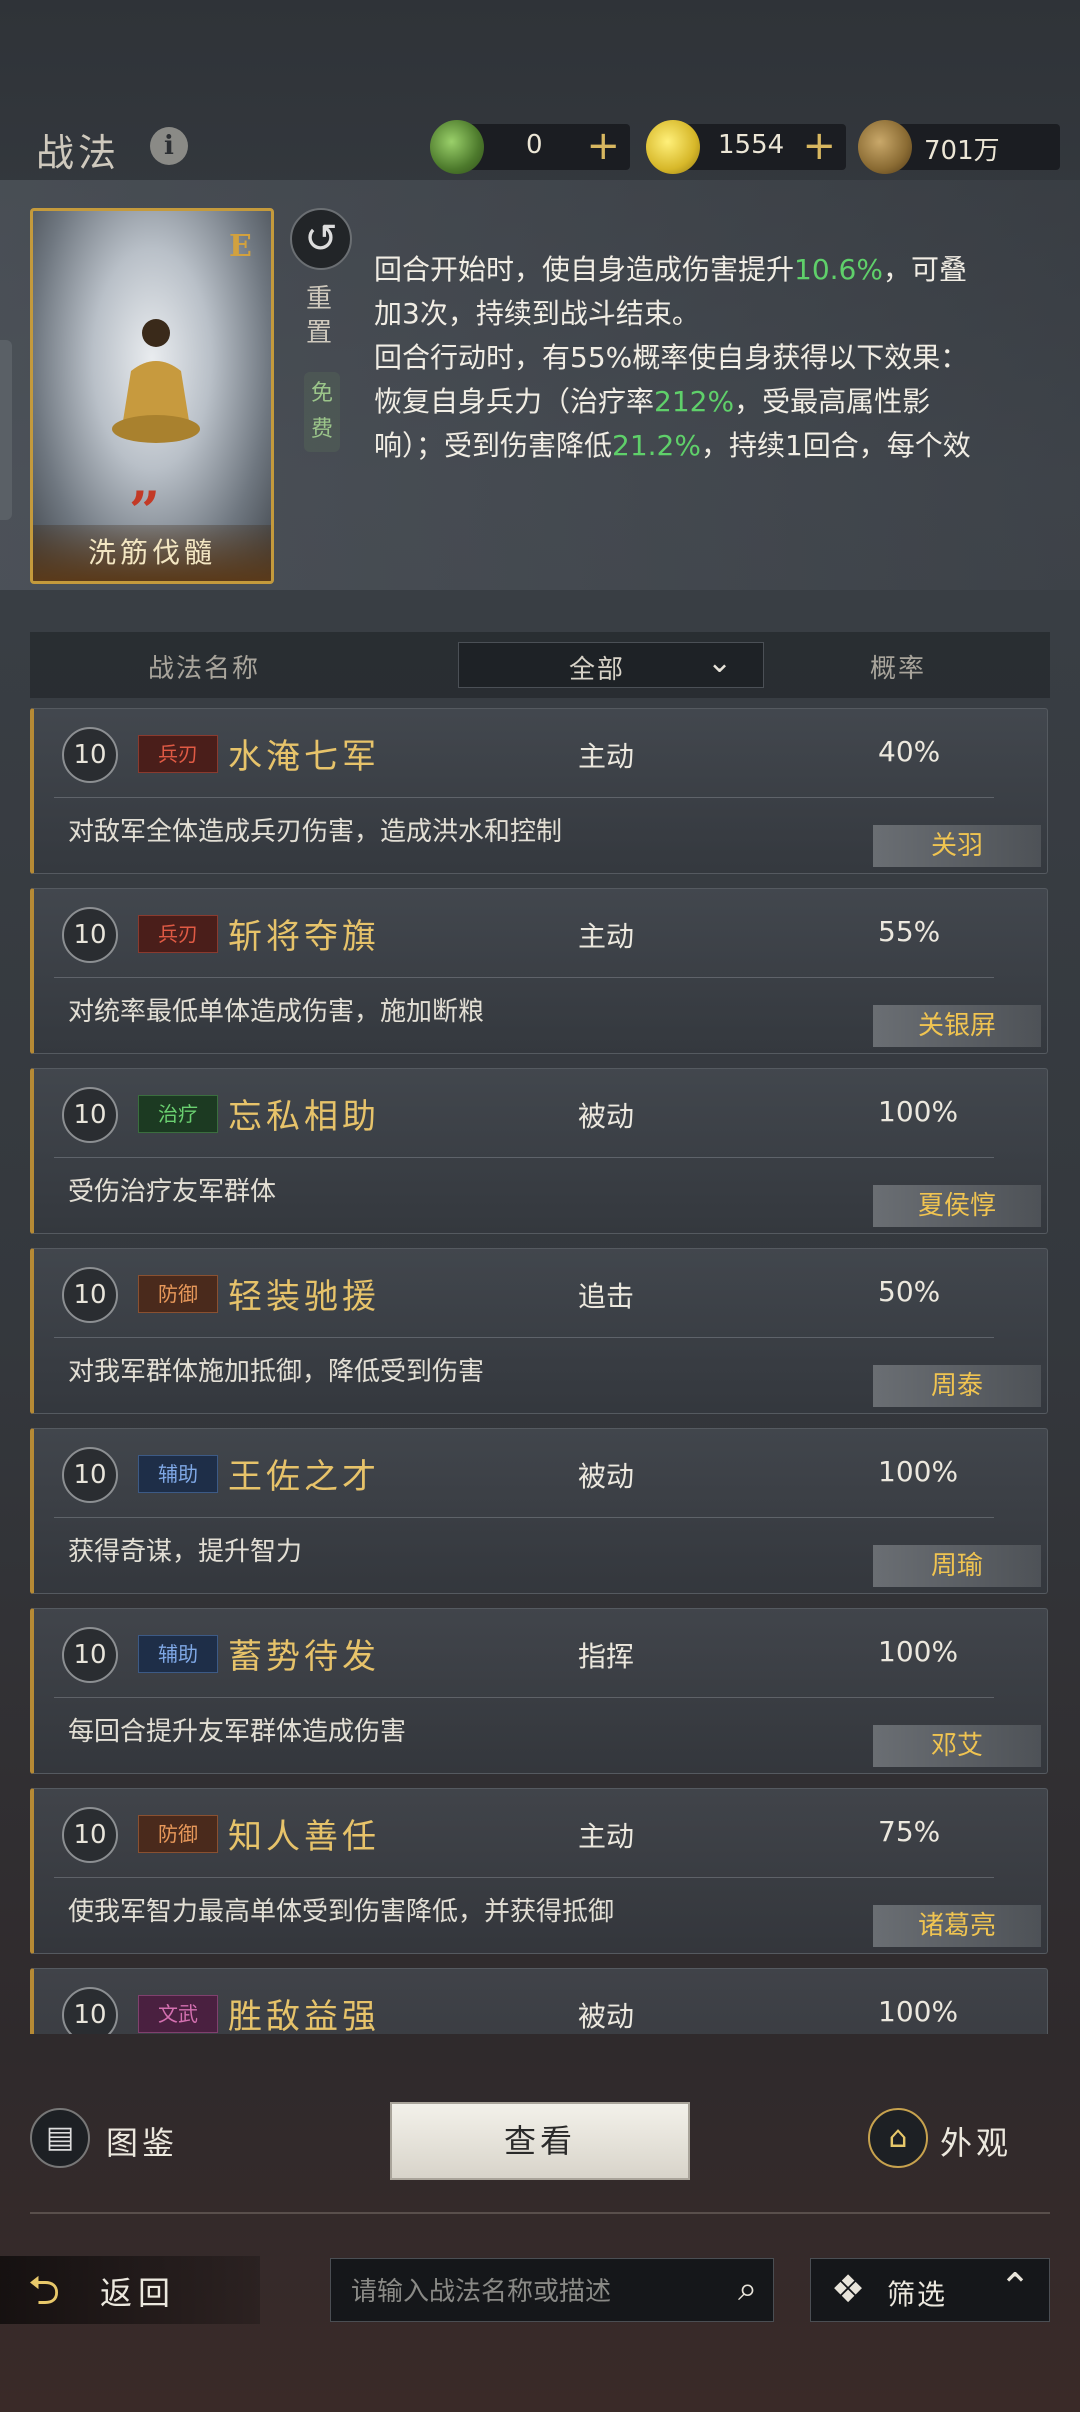 The width and height of the screenshot is (1080, 2412). Describe the element at coordinates (304, 1117) in the screenshot. I see `skill-name: 忘私相助` at that location.